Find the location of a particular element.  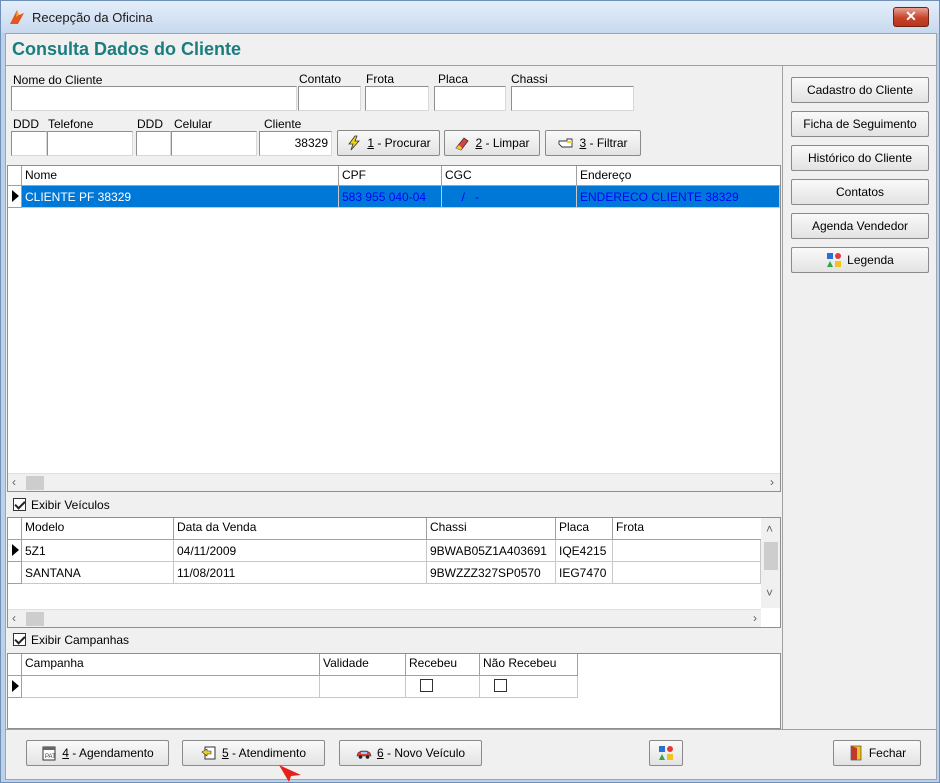

agendamento-button: PAT 4 - Agendamento is located at coordinates (97, 753).